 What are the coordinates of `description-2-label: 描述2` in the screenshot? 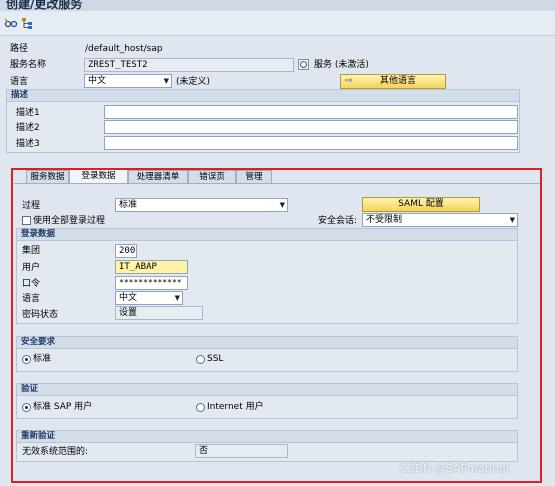 It's located at (28, 128).